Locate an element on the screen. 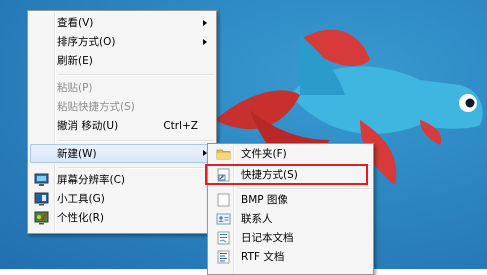 This screenshot has width=487, height=275. menu-item-label: 撤消 移动(U) is located at coordinates (88, 126).